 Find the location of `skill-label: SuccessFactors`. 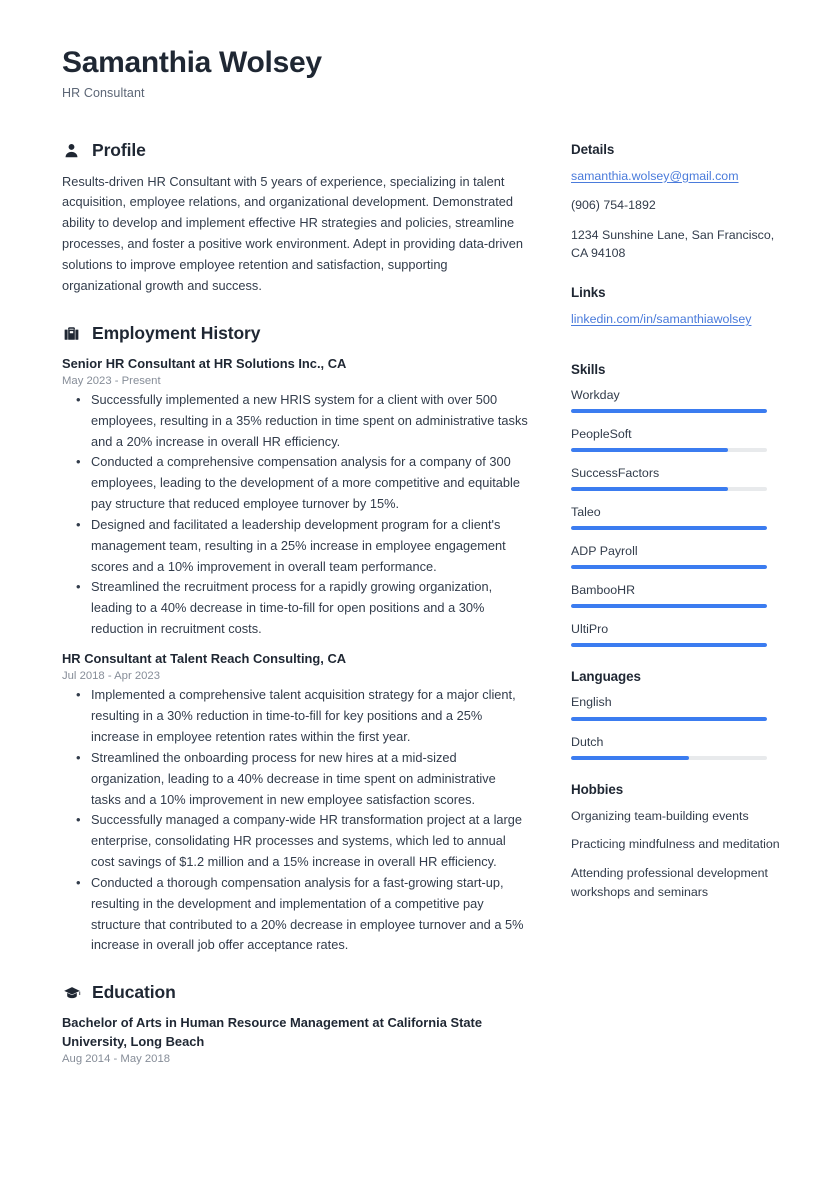

skill-label: SuccessFactors is located at coordinates (615, 472).